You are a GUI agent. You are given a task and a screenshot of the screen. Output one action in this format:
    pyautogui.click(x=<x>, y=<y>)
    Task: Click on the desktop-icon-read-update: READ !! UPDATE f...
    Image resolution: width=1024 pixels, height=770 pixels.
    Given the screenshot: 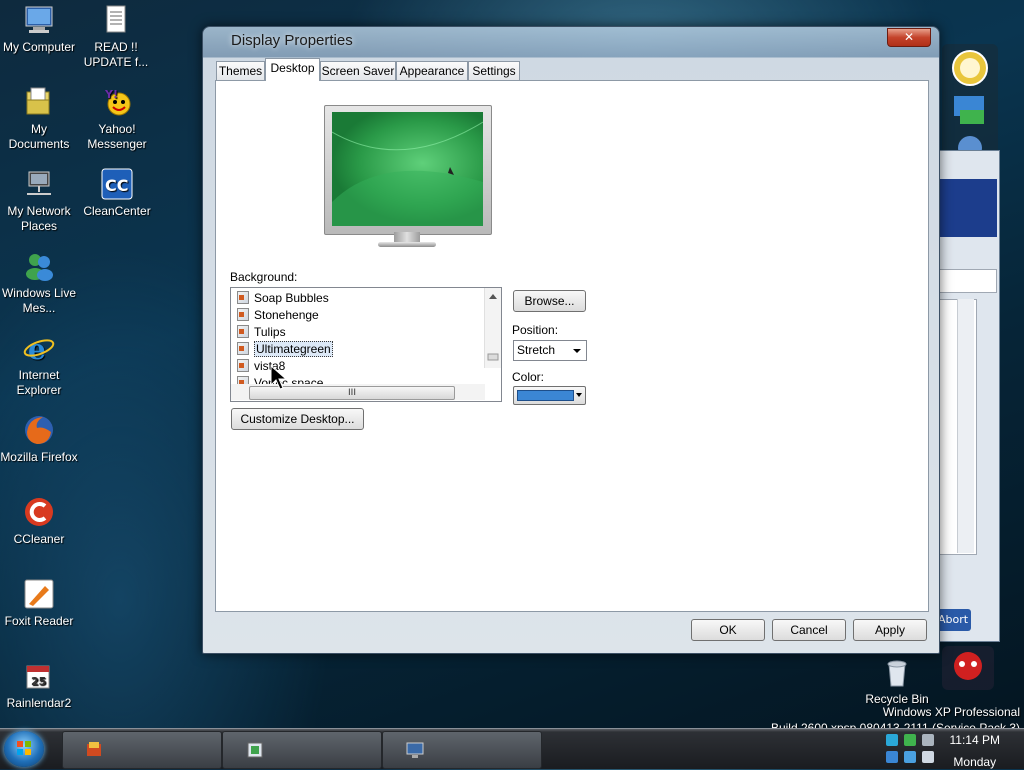 What is the action you would take?
    pyautogui.click(x=116, y=37)
    